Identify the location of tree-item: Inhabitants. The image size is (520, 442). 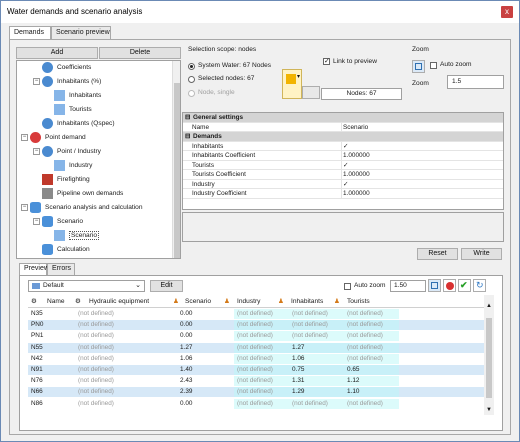
(73, 96).